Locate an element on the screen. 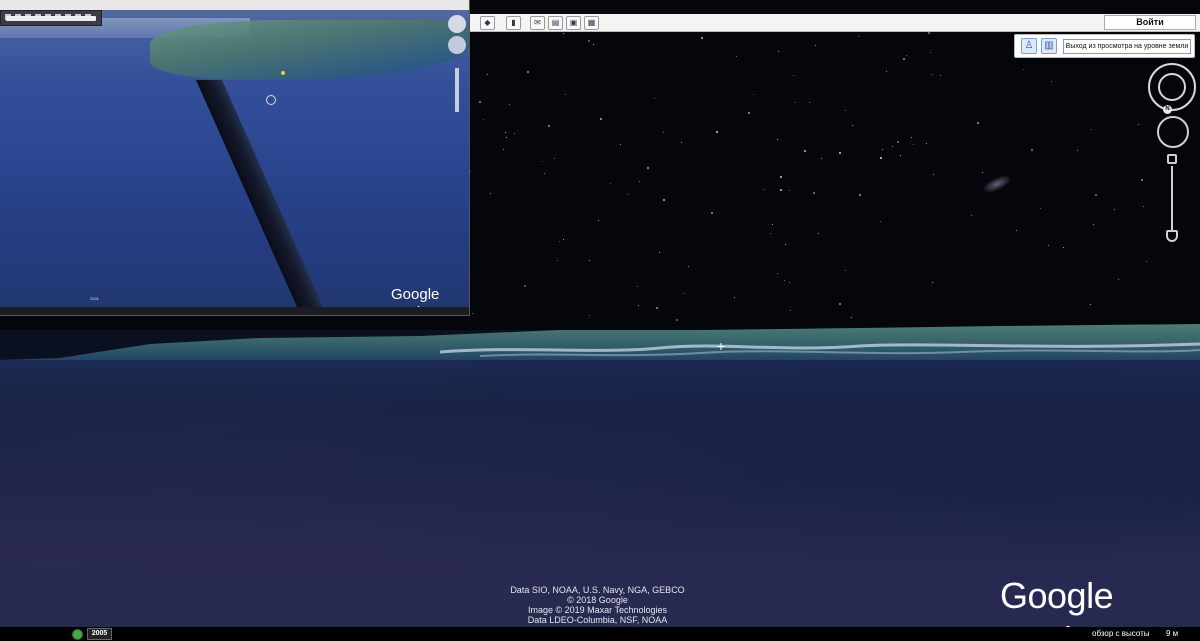  zoom-out-button is located at coordinates (1172, 236).